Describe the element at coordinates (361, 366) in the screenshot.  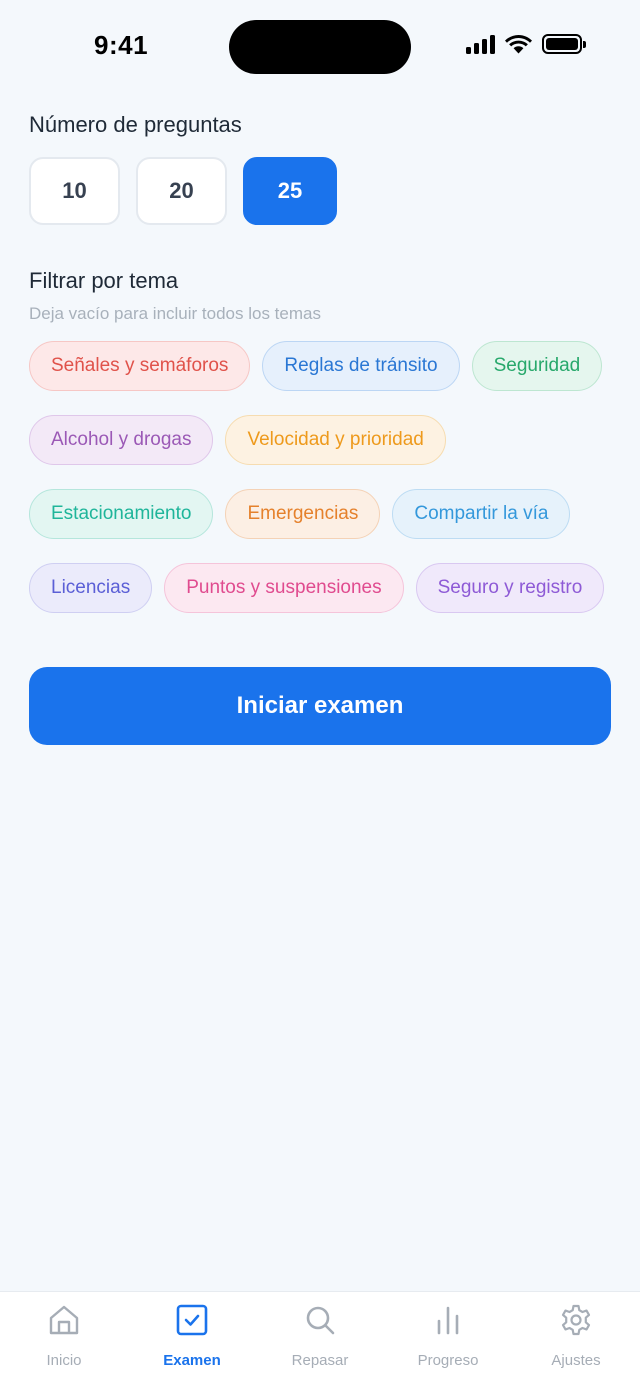
I see `topic-chip: Reglas de tránsito` at that location.